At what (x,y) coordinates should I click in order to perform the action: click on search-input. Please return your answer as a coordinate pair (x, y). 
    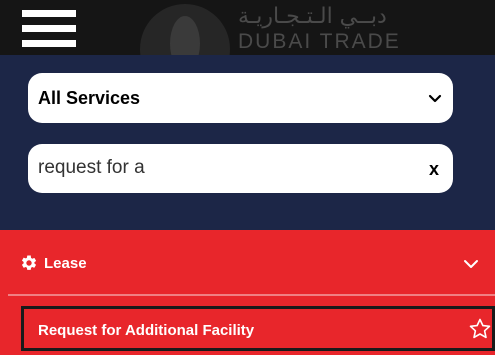
    Looking at the image, I should click on (218, 168).